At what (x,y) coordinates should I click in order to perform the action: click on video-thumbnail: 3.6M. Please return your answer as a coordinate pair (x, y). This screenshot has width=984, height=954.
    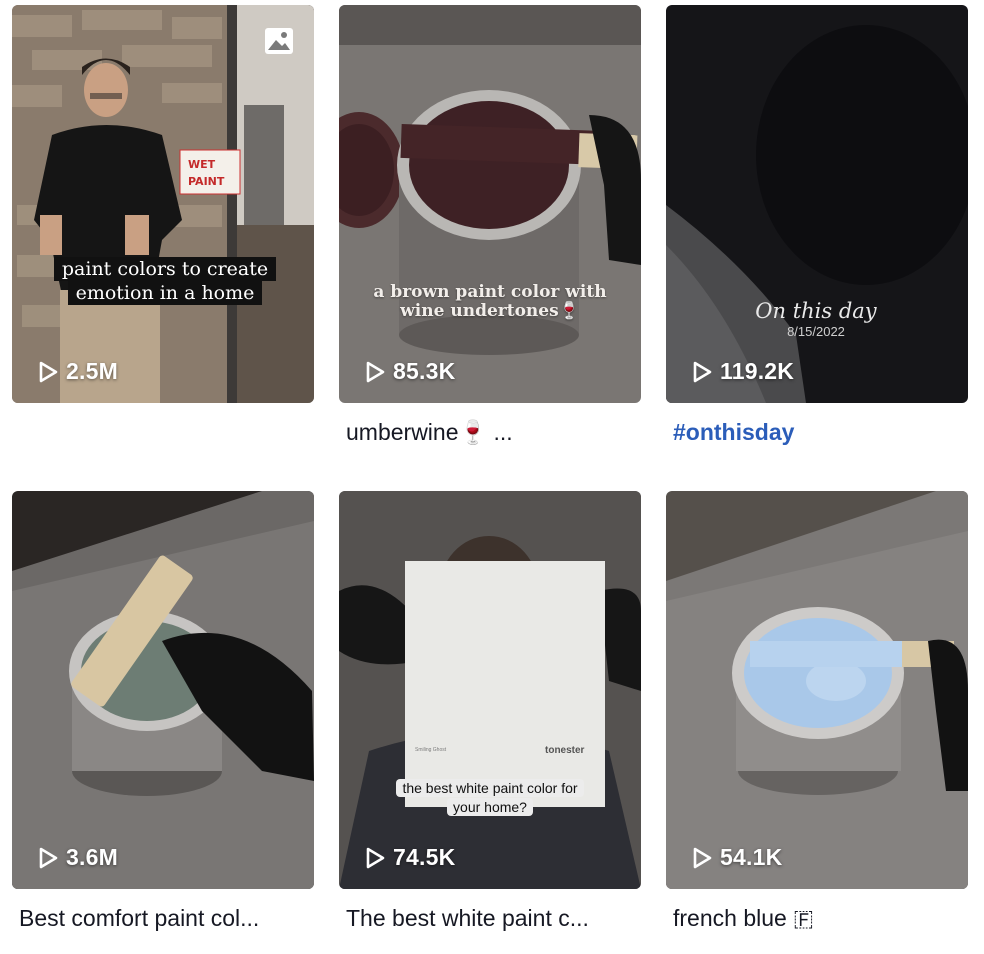
    Looking at the image, I should click on (163, 690).